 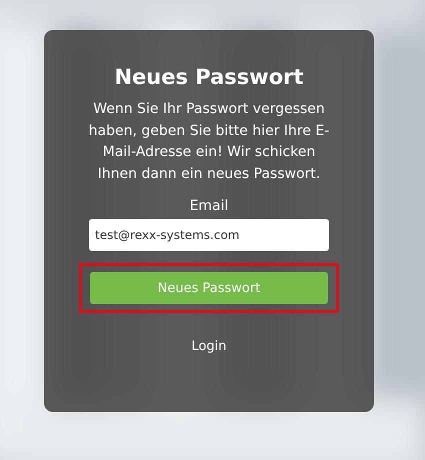 What do you see at coordinates (209, 347) in the screenshot?
I see `login-link: Login` at bounding box center [209, 347].